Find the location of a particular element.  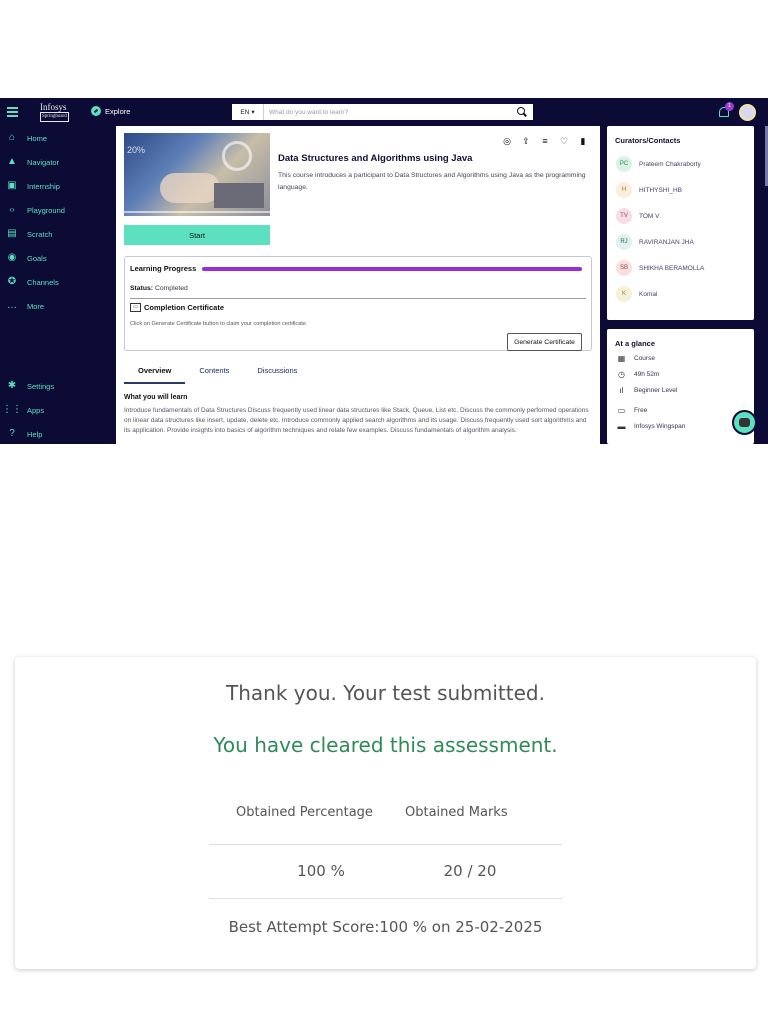

heart-icon: ♡ is located at coordinates (564, 141).